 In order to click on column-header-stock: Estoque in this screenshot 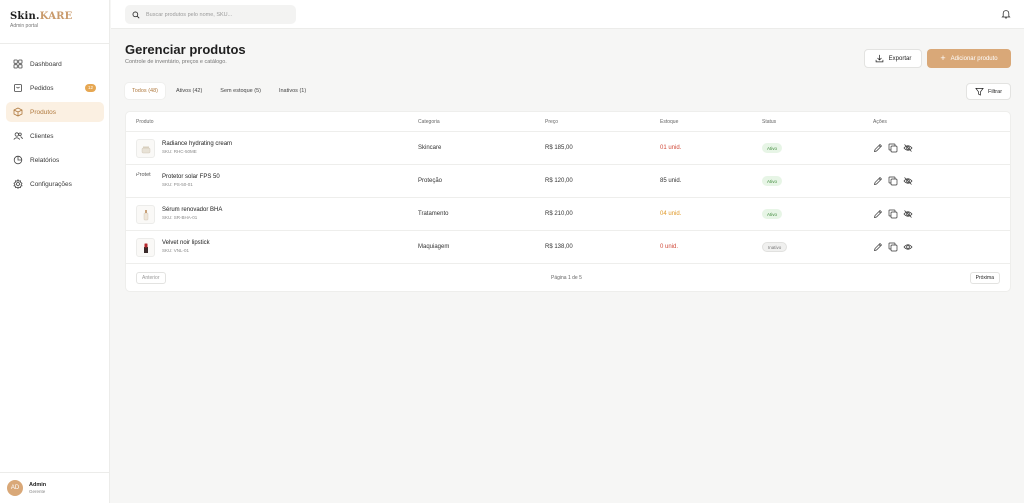, I will do `click(669, 122)`.